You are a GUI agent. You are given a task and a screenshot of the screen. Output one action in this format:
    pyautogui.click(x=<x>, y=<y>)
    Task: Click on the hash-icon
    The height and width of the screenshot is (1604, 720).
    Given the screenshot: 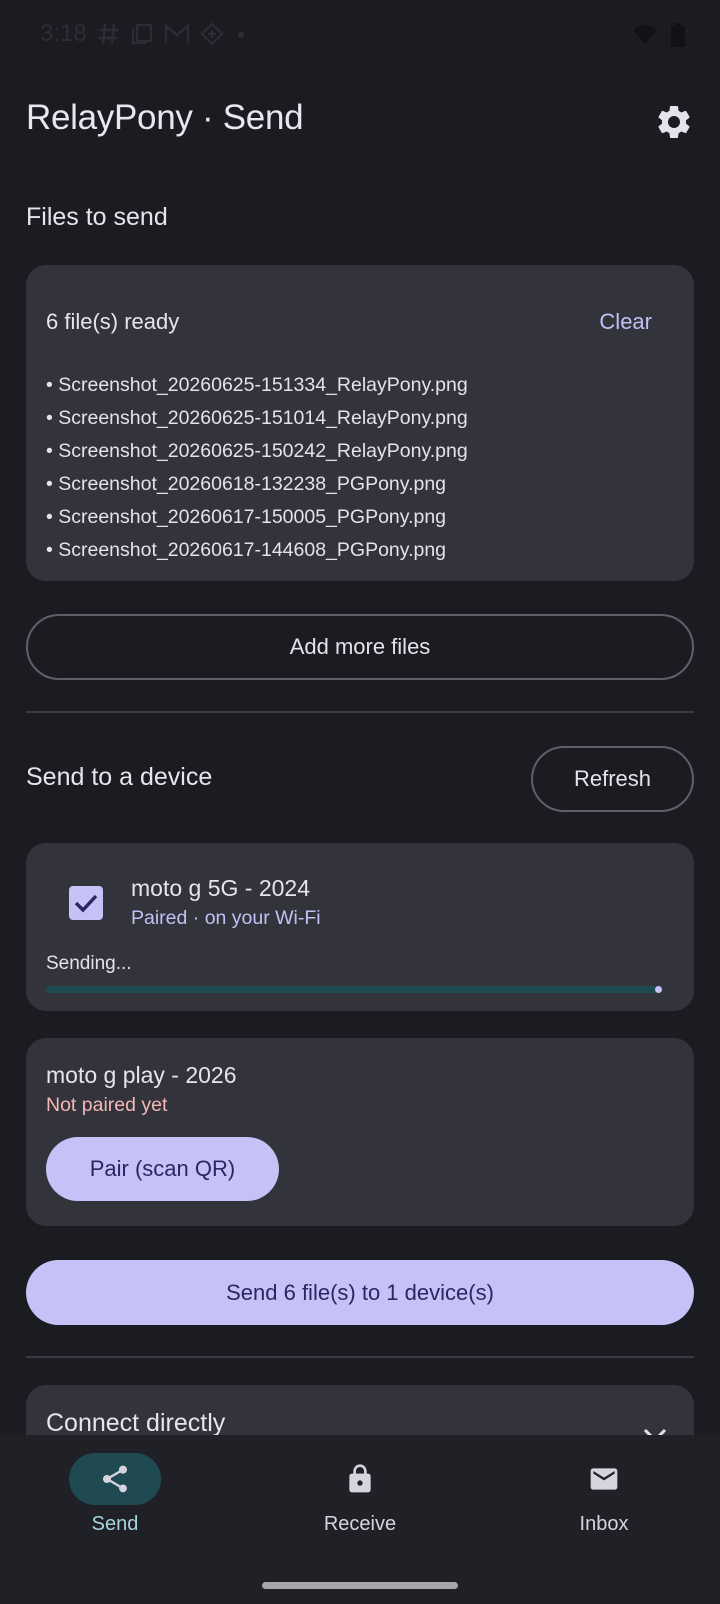 What is the action you would take?
    pyautogui.click(x=109, y=36)
    